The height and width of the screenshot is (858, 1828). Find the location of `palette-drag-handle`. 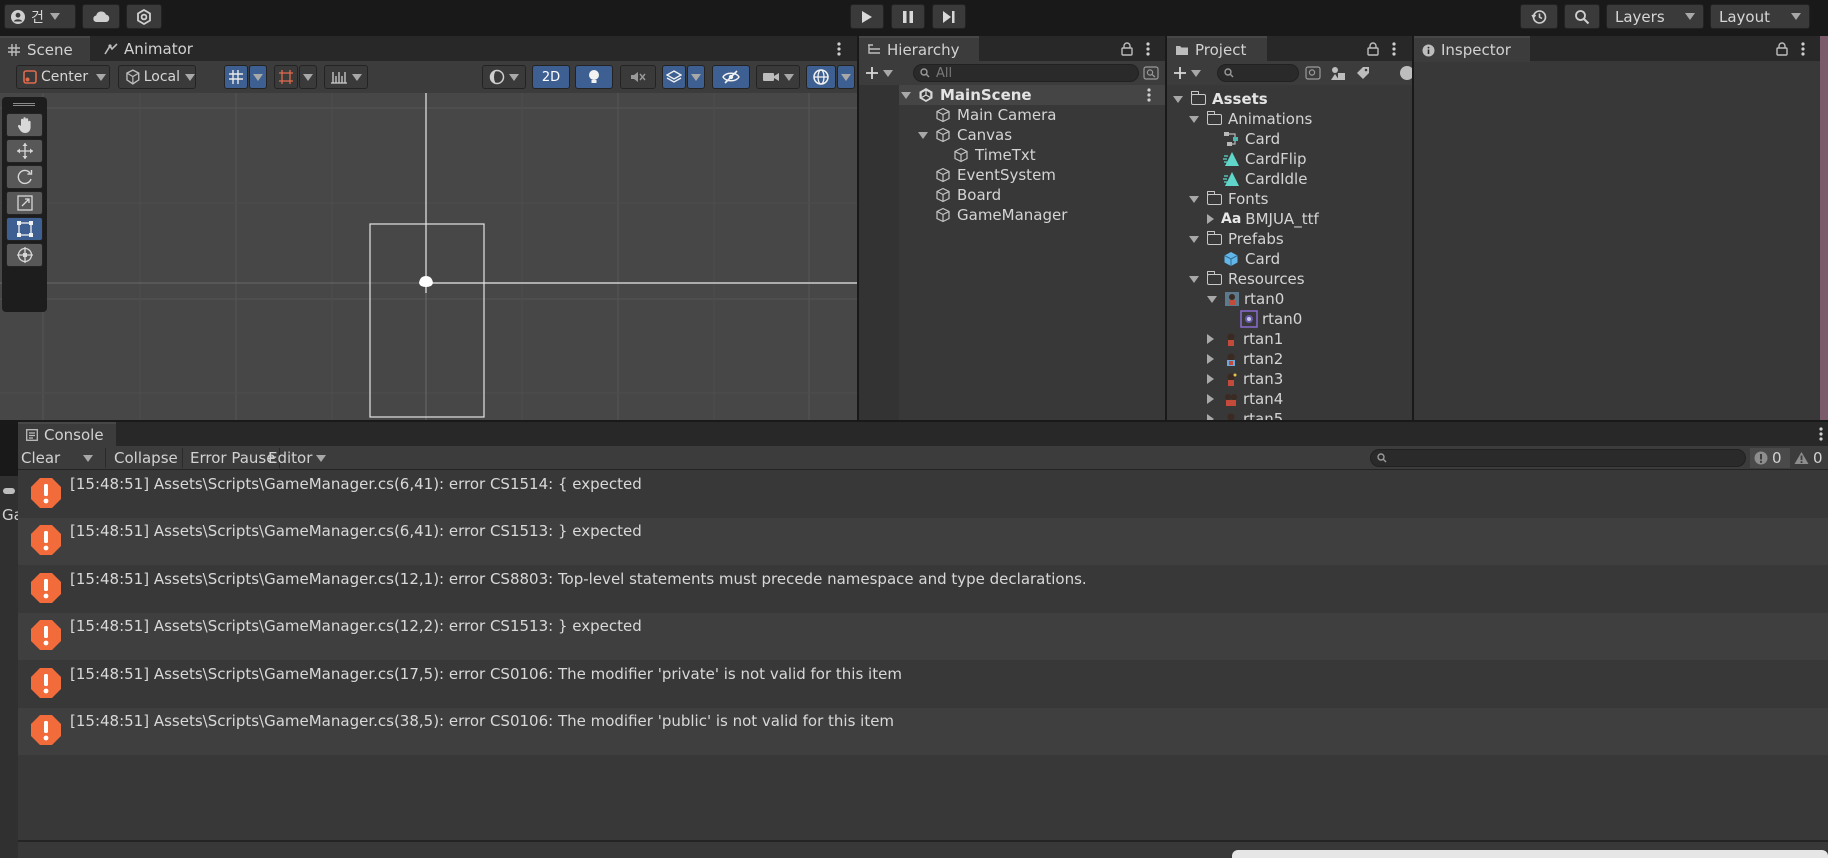

palette-drag-handle is located at coordinates (24, 104).